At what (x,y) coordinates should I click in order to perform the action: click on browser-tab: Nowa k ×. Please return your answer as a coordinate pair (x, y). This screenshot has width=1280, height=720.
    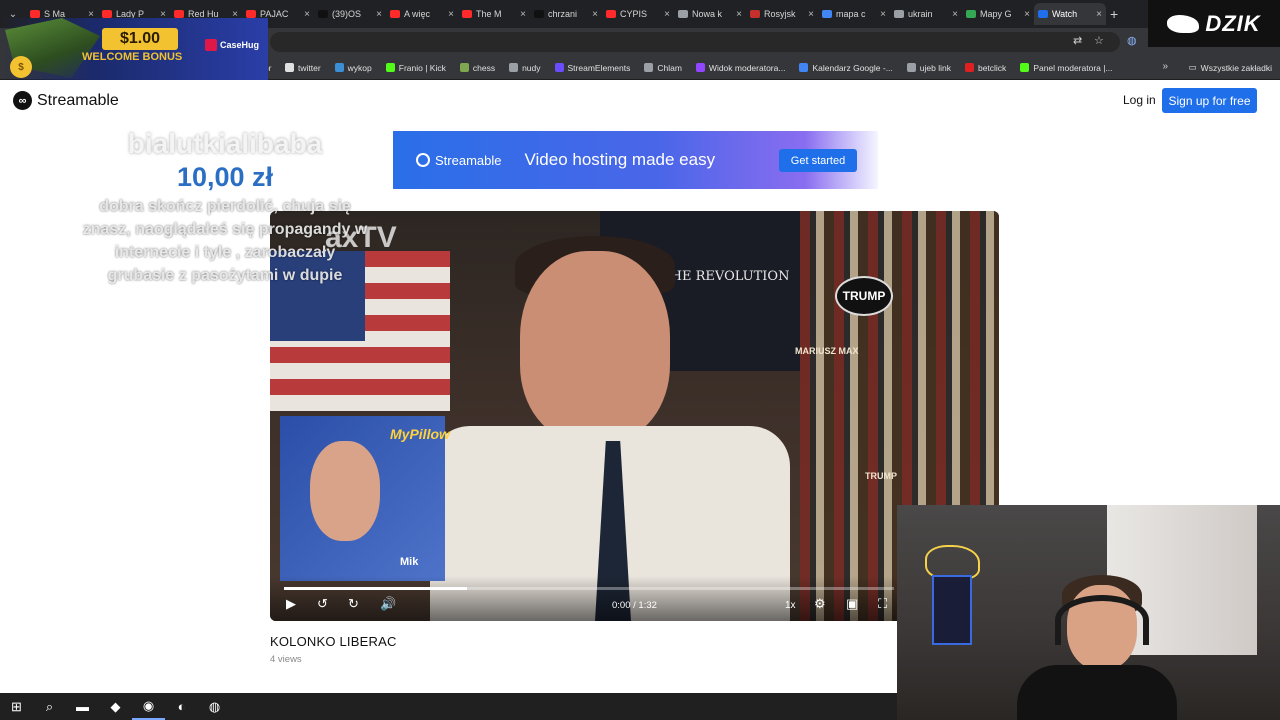
    Looking at the image, I should click on (710, 14).